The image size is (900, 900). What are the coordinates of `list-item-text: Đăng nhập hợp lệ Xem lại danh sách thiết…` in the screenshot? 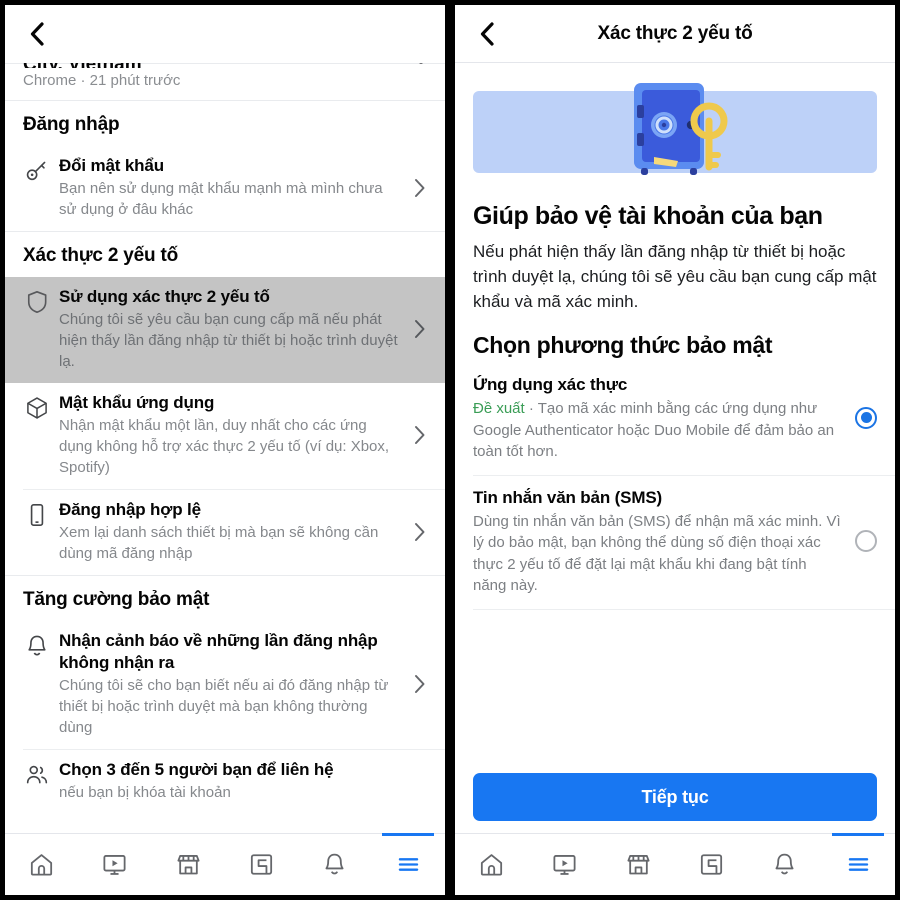 It's located at (234, 531).